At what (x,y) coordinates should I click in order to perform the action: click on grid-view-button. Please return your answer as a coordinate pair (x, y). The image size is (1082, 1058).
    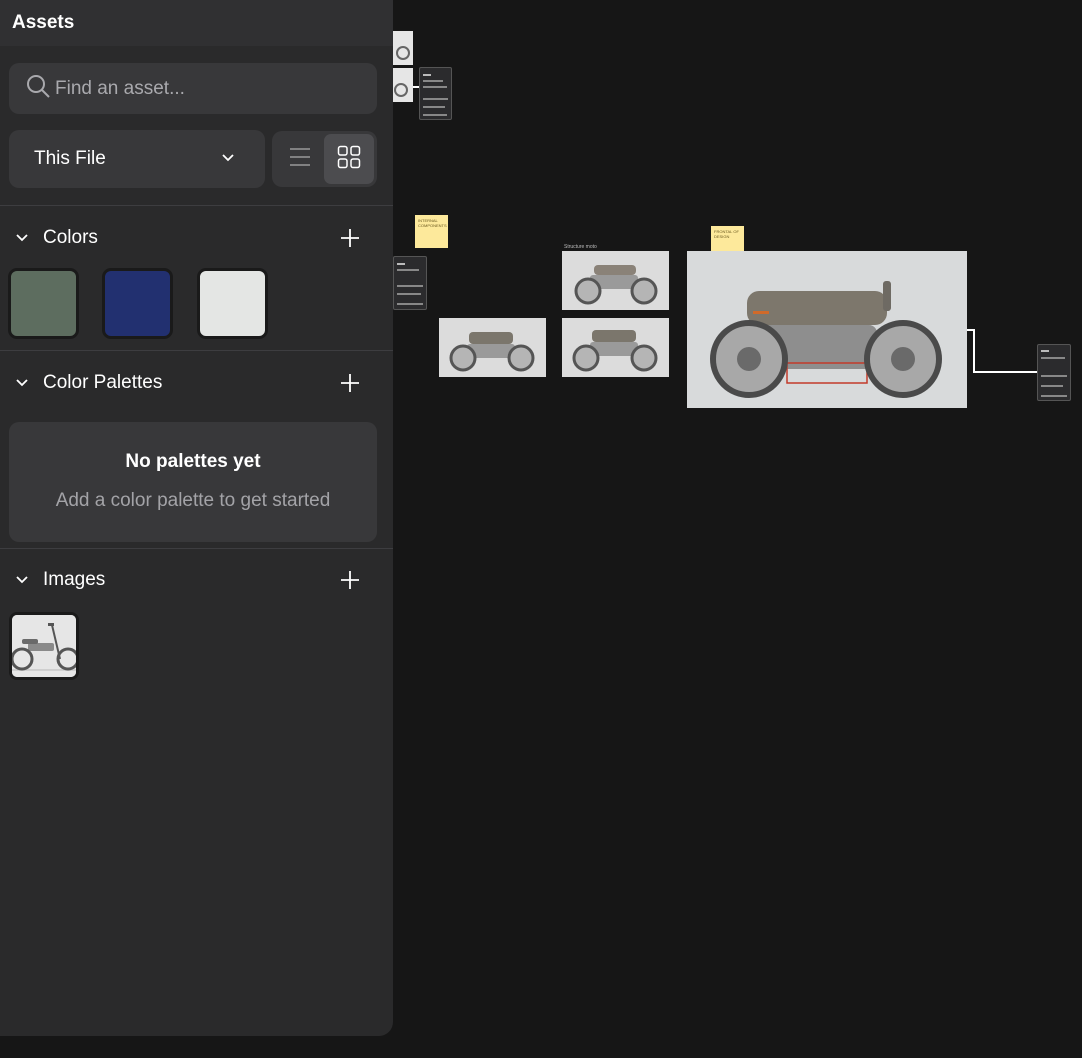
    Looking at the image, I should click on (349, 159).